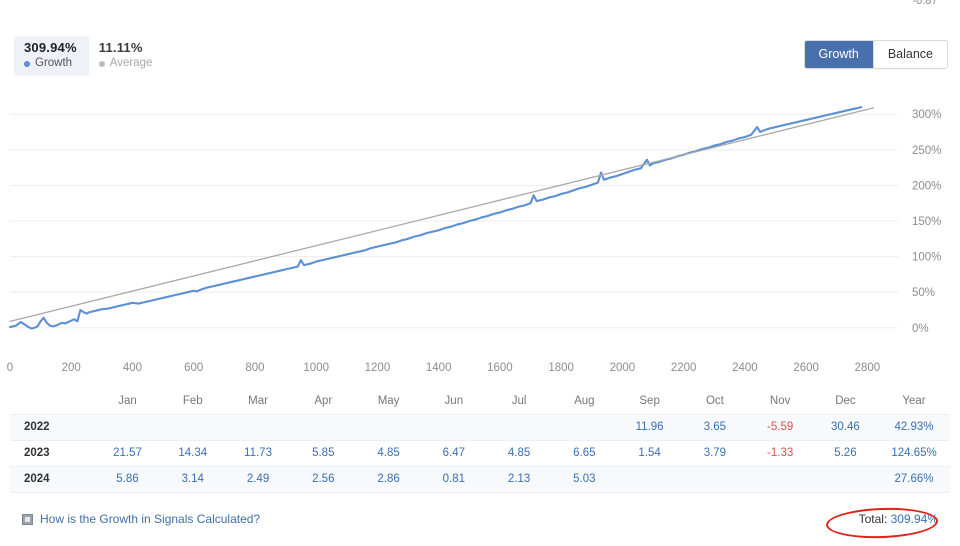  I want to click on table-cell-month-value: 2.13, so click(519, 479).